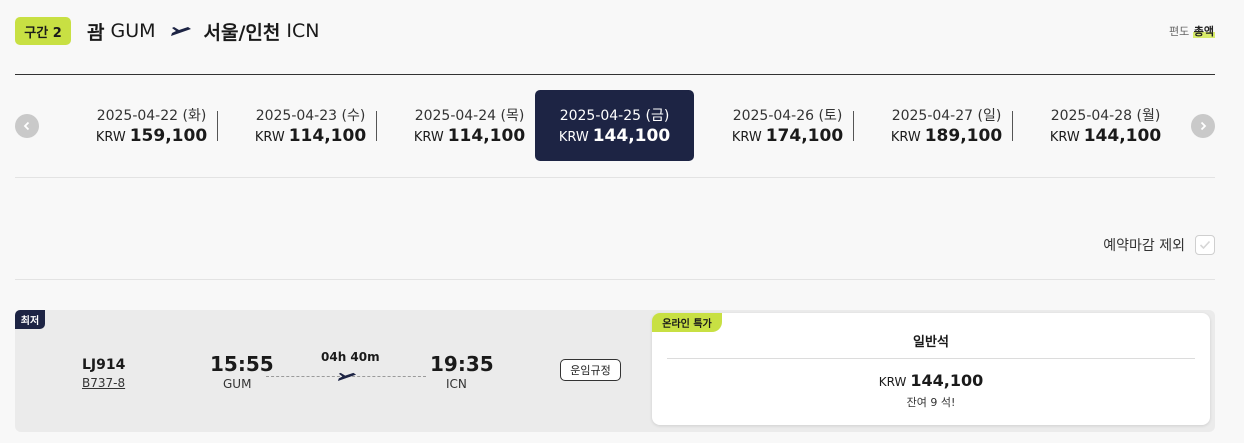 Image resolution: width=1244 pixels, height=443 pixels. Describe the element at coordinates (151, 136) in the screenshot. I see `date-price: KRW 159,100` at that location.